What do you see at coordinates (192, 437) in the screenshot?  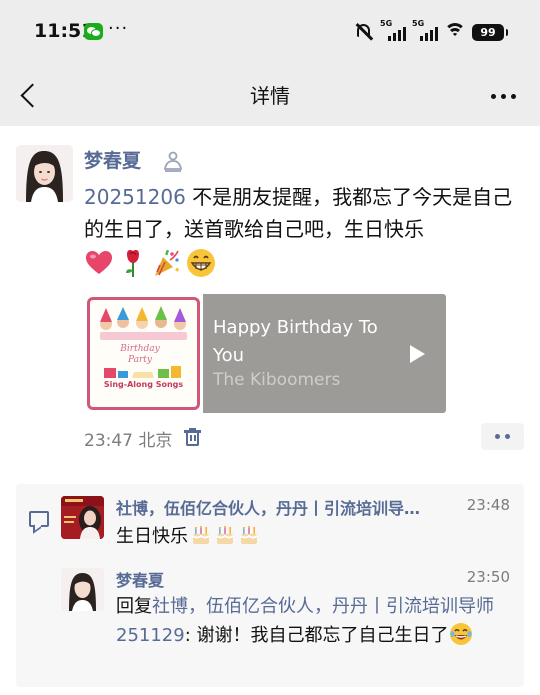 I see `delete-icon` at bounding box center [192, 437].